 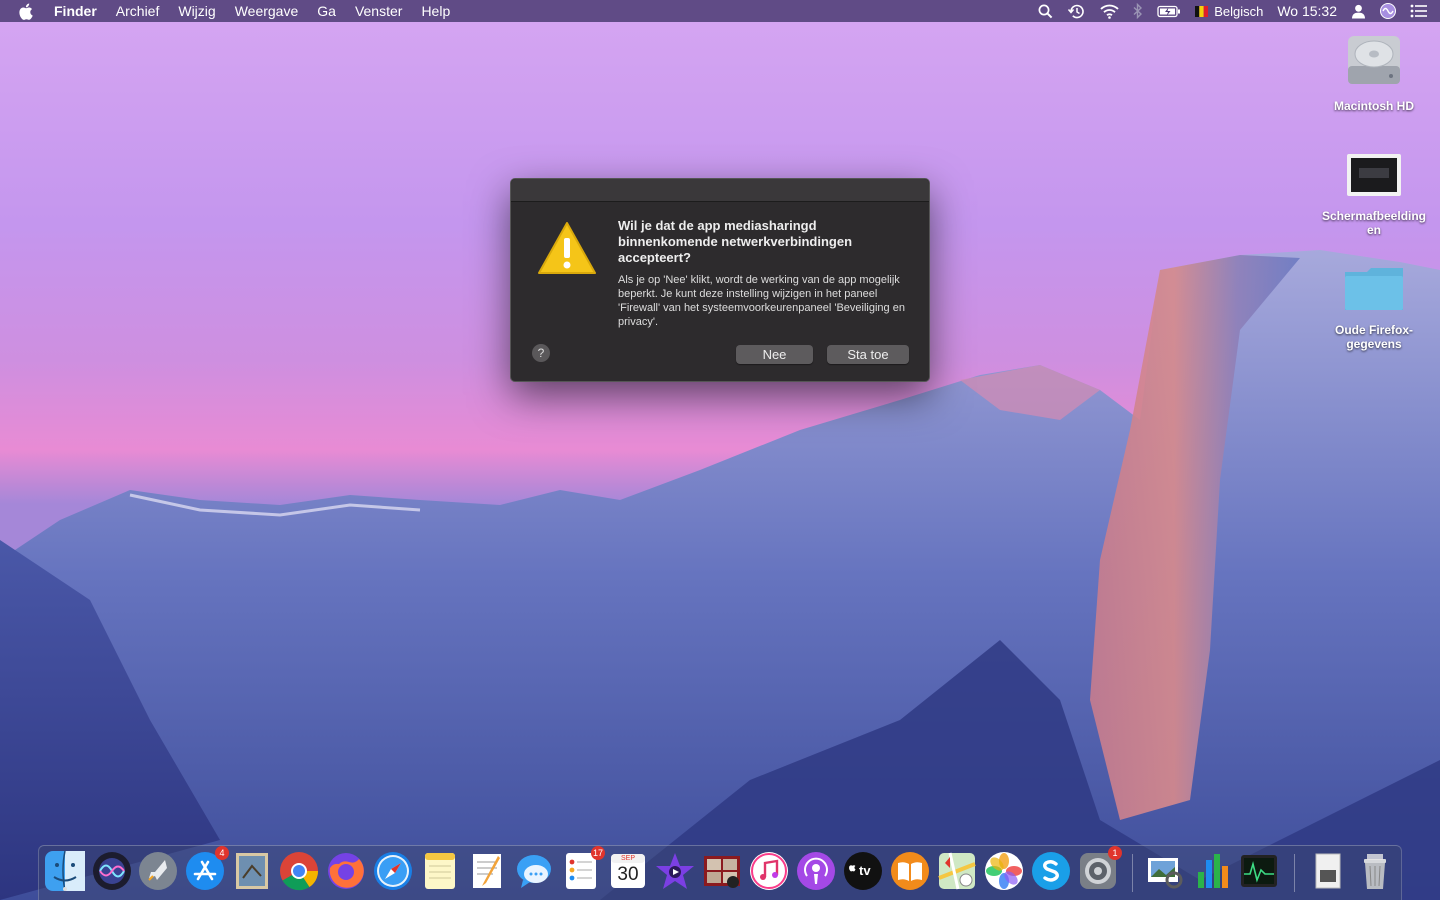 What do you see at coordinates (534, 871) in the screenshot?
I see `dock-messages-icon` at bounding box center [534, 871].